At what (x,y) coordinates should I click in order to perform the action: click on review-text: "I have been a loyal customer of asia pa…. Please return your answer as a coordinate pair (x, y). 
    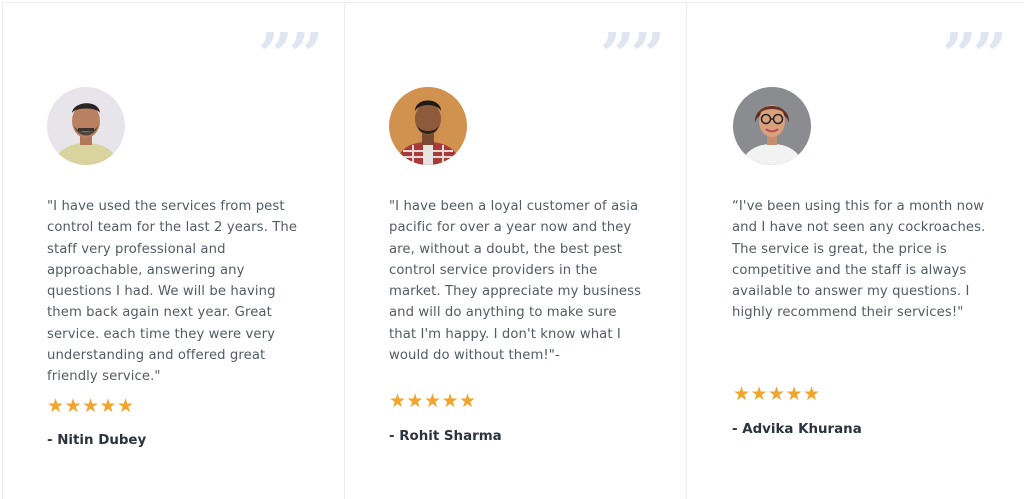
    Looking at the image, I should click on (515, 281).